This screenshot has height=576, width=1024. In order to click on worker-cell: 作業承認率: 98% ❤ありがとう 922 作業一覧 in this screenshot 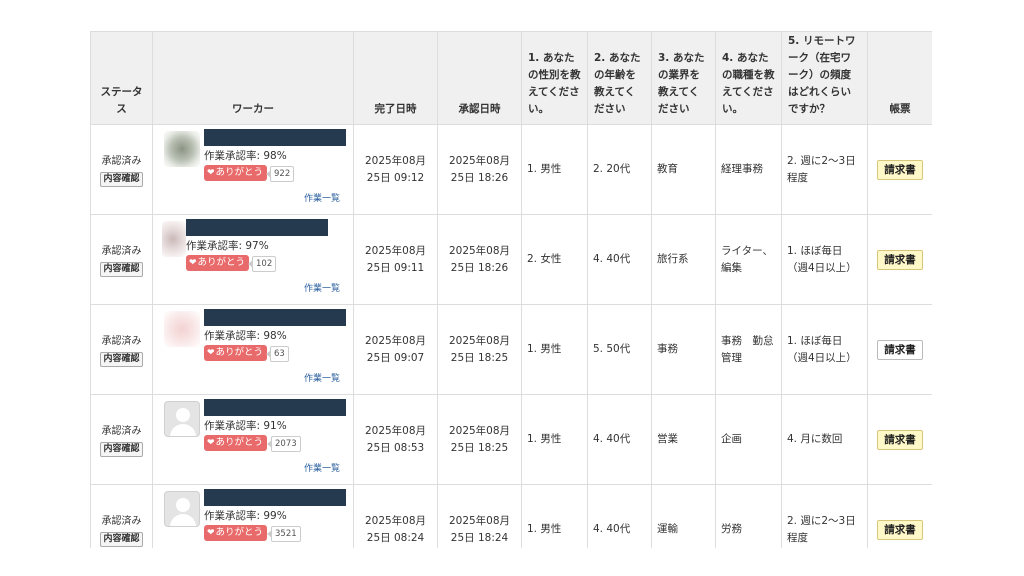, I will do `click(253, 169)`.